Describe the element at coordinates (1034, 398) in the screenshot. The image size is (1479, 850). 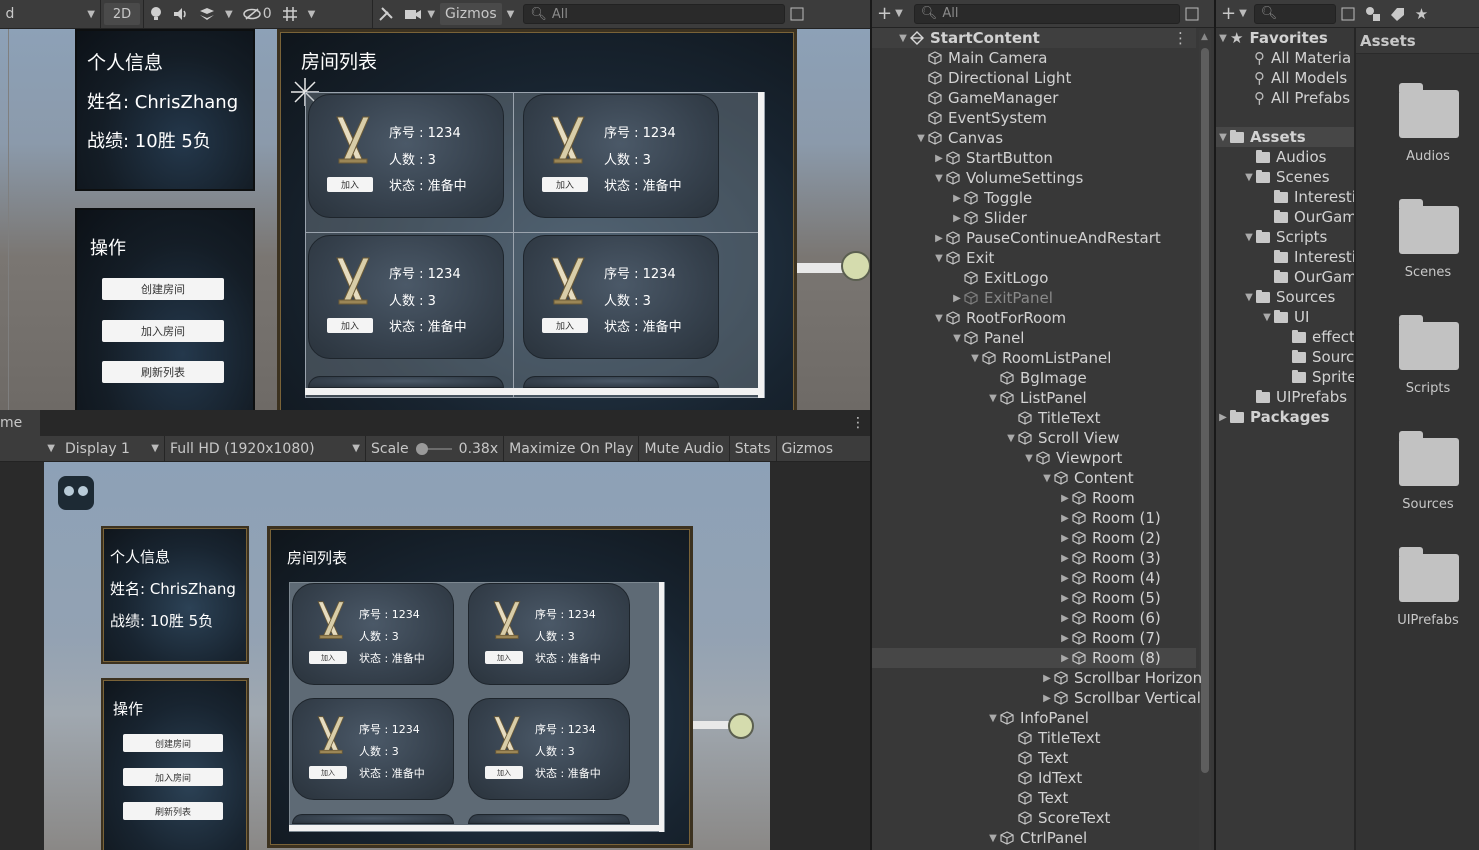
I see `hierarchy-item: ▼ ListPanel` at that location.